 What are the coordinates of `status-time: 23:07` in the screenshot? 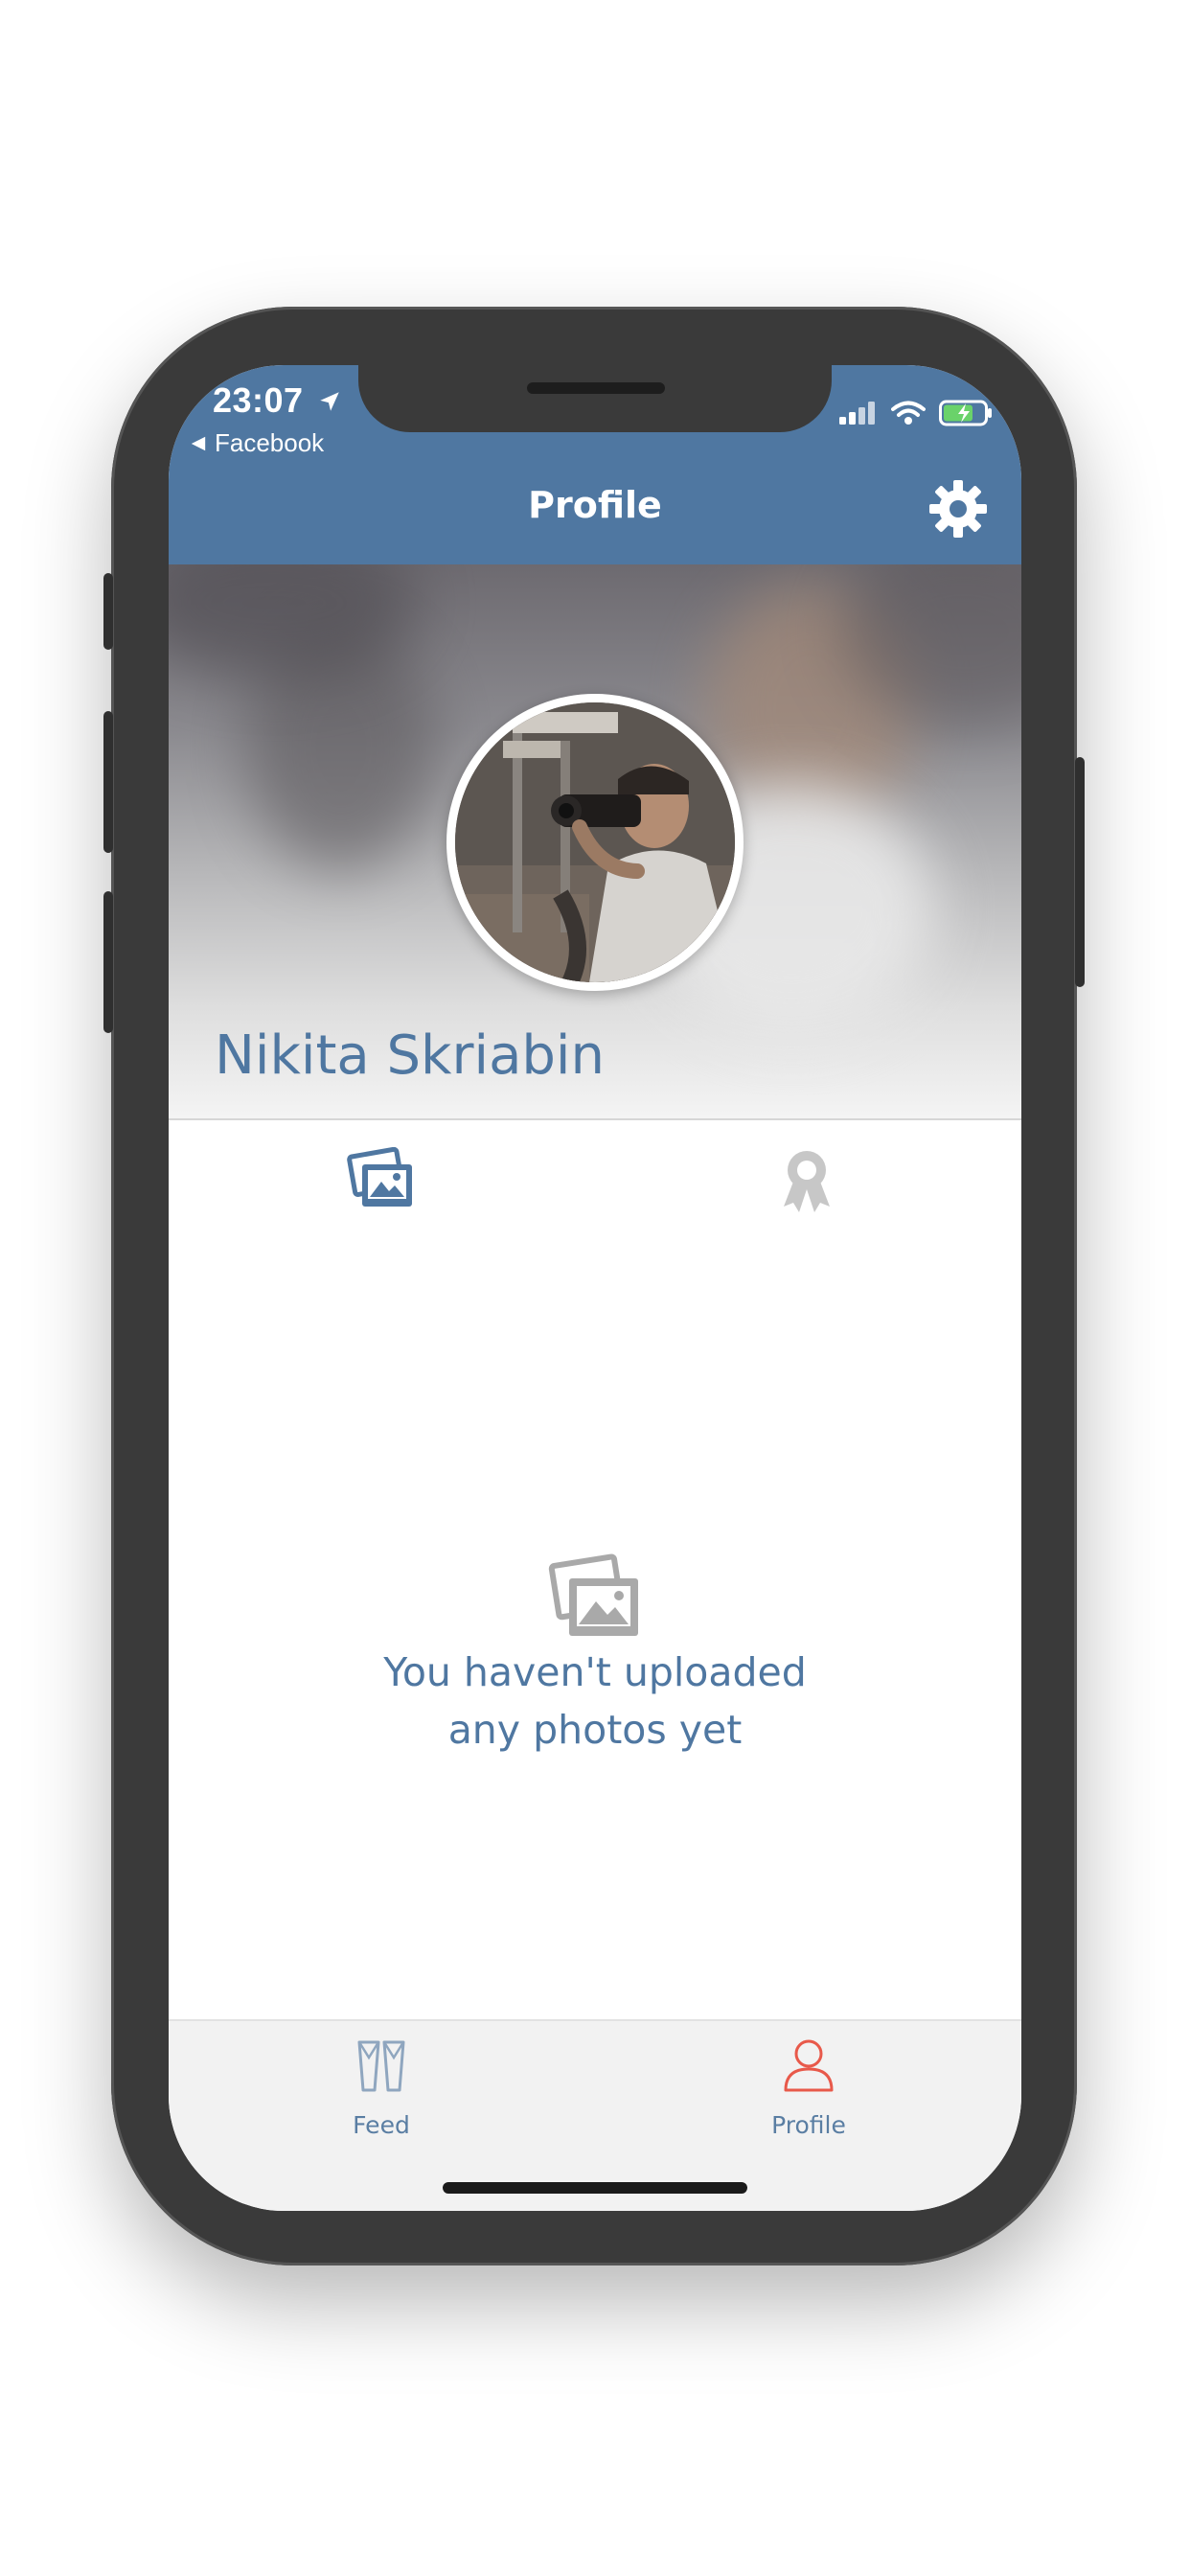 It's located at (278, 400).